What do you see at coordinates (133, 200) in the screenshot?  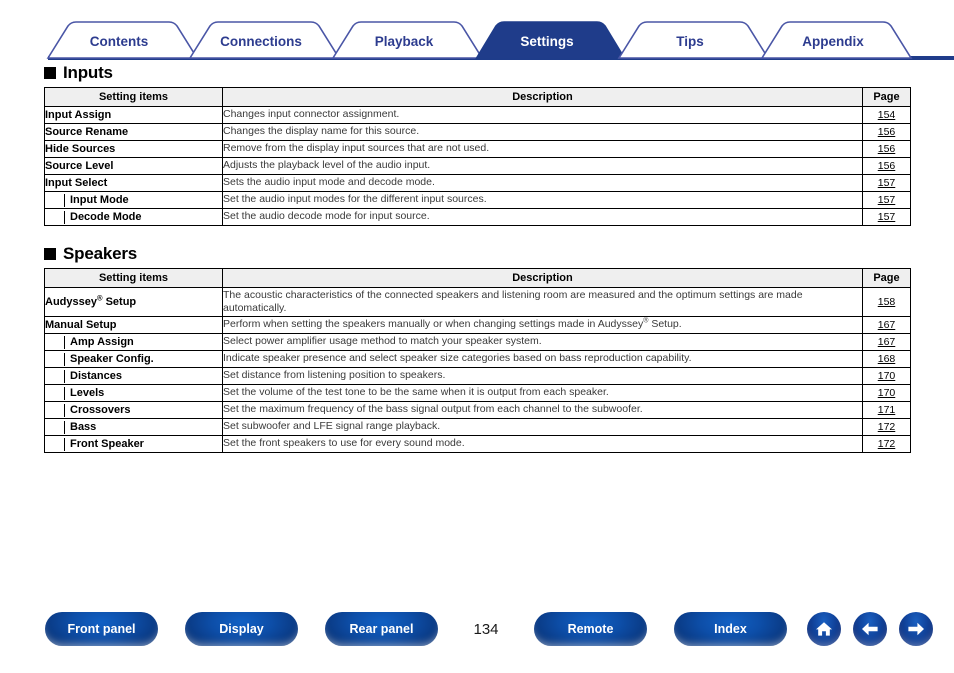 I see `setting-item: Input Mode` at bounding box center [133, 200].